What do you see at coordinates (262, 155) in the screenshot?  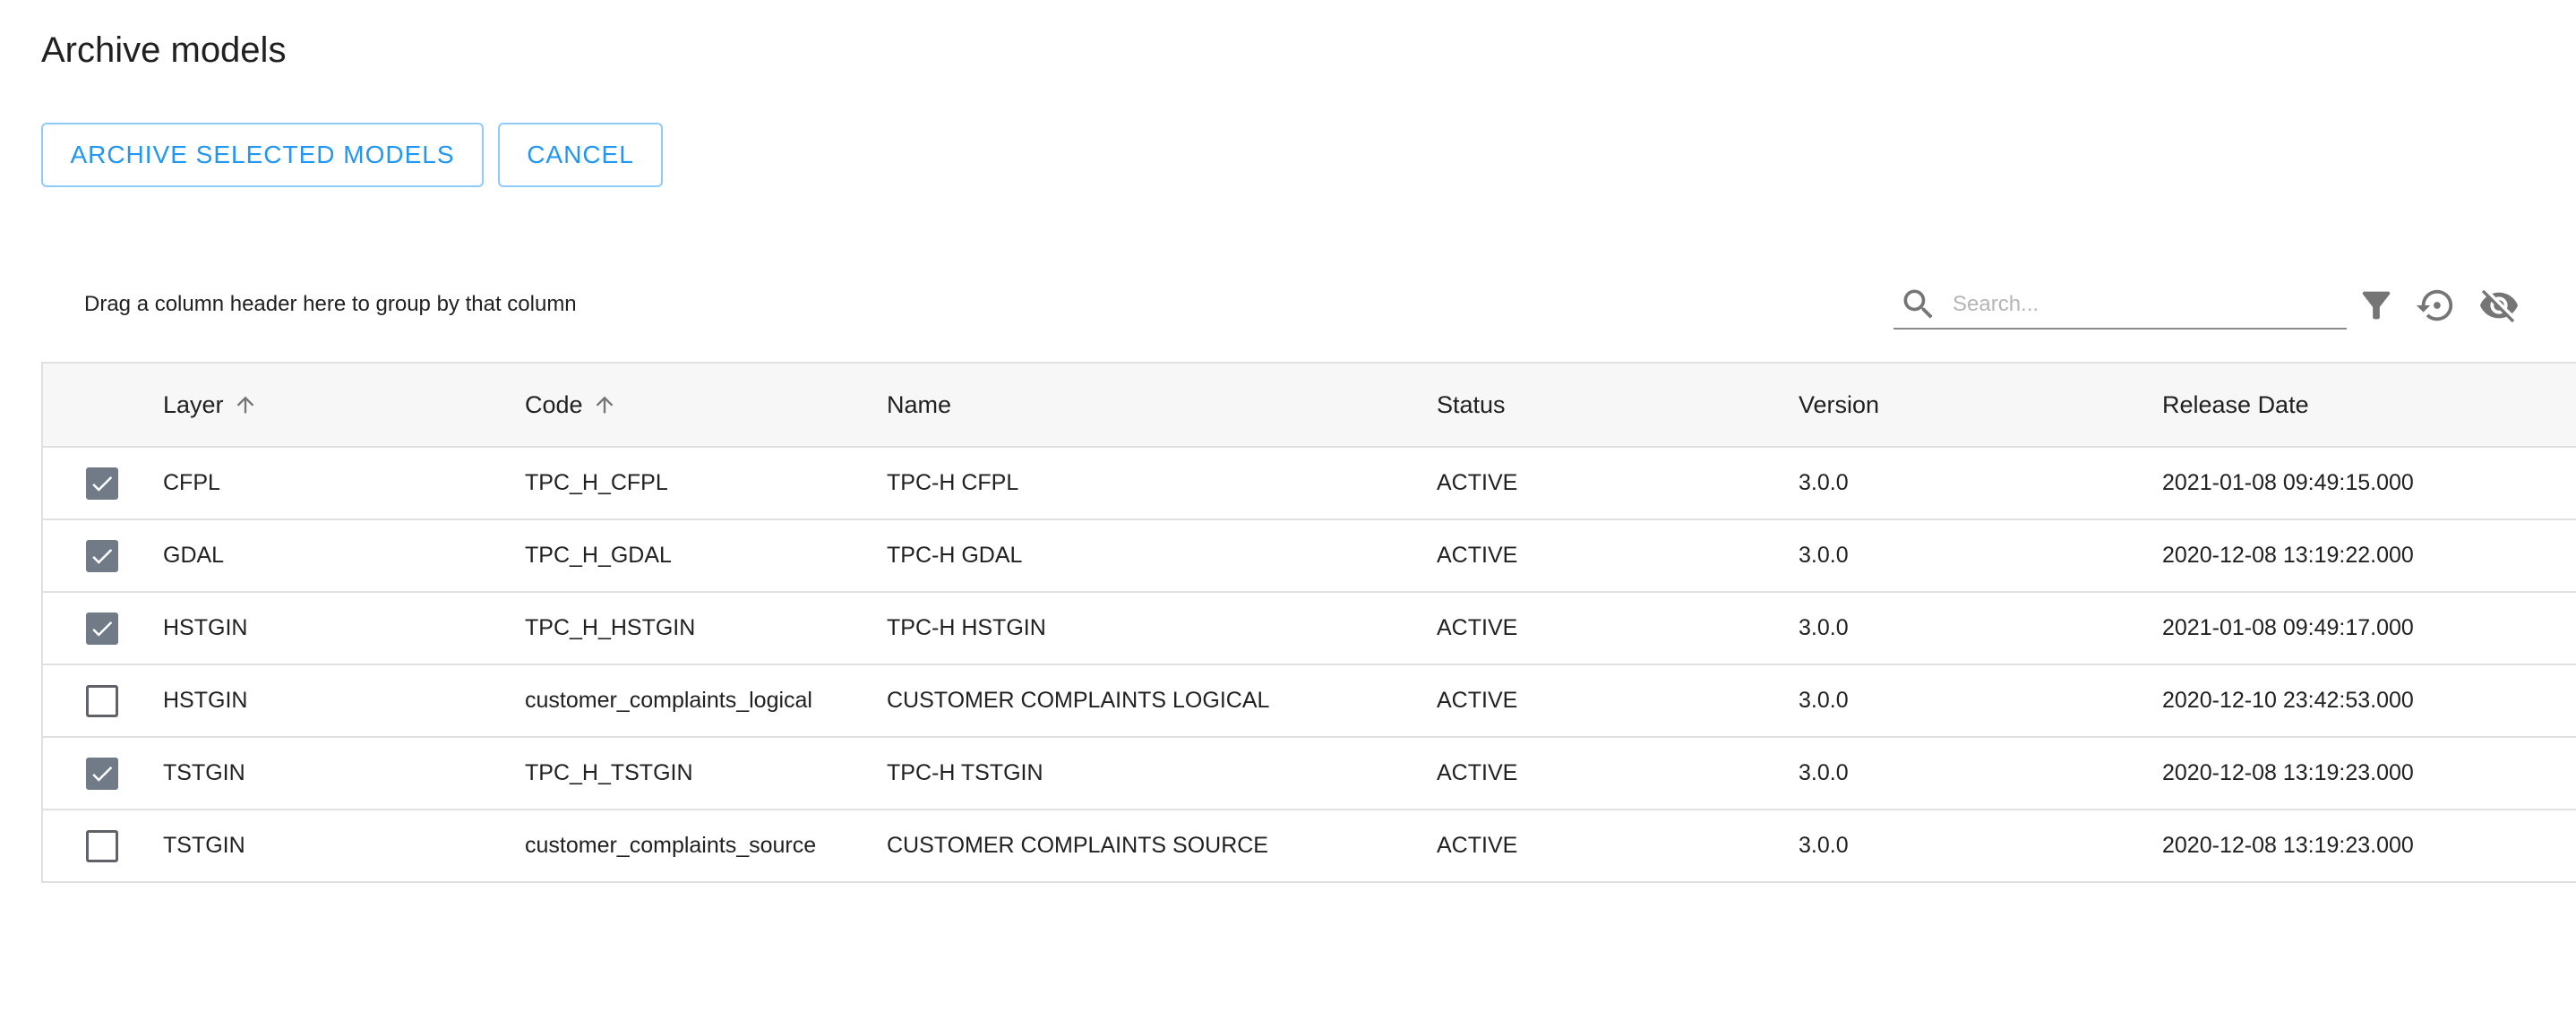 I see `archive-selected-models-button: ARCHIVE SELECTED MODELS` at bounding box center [262, 155].